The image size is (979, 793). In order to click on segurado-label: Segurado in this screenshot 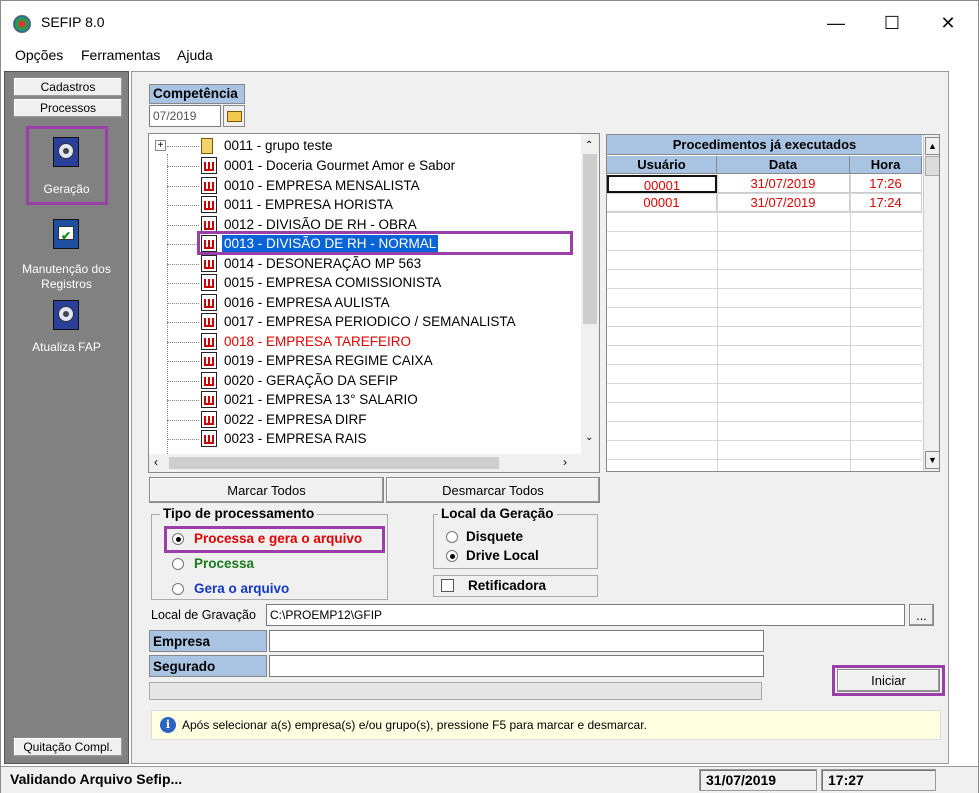, I will do `click(208, 666)`.